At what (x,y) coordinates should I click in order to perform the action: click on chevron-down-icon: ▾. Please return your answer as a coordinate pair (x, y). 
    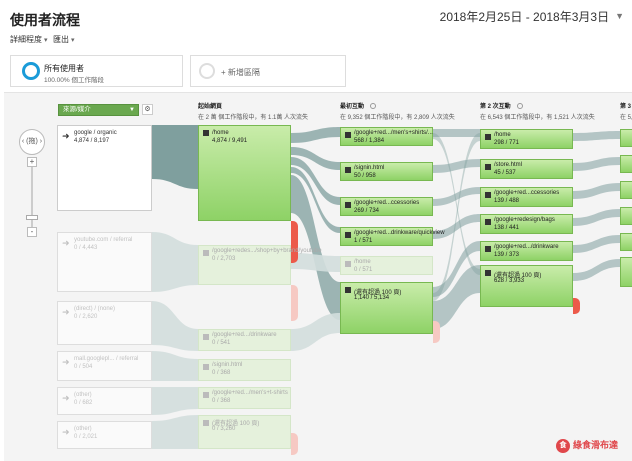
    Looking at the image, I should click on (73, 40).